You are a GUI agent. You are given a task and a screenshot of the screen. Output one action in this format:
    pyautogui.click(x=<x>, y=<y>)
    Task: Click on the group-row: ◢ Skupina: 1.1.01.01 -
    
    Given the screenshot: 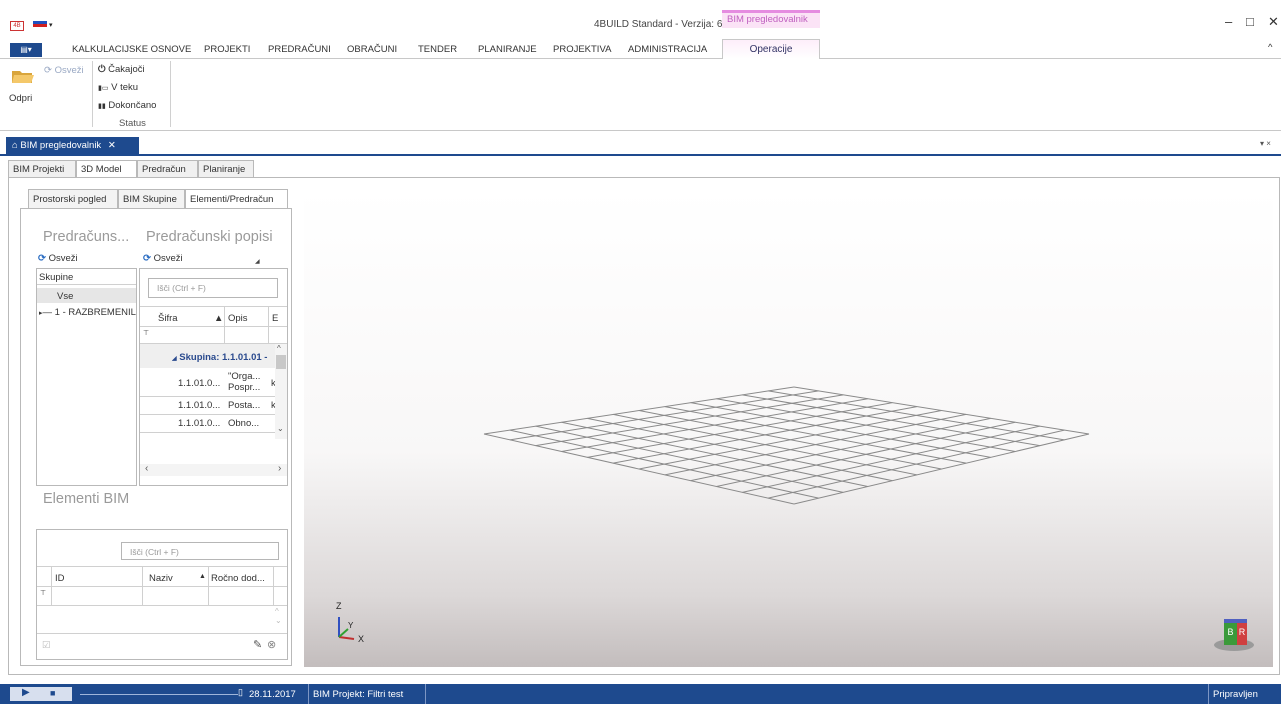 What is the action you would take?
    pyautogui.click(x=223, y=357)
    